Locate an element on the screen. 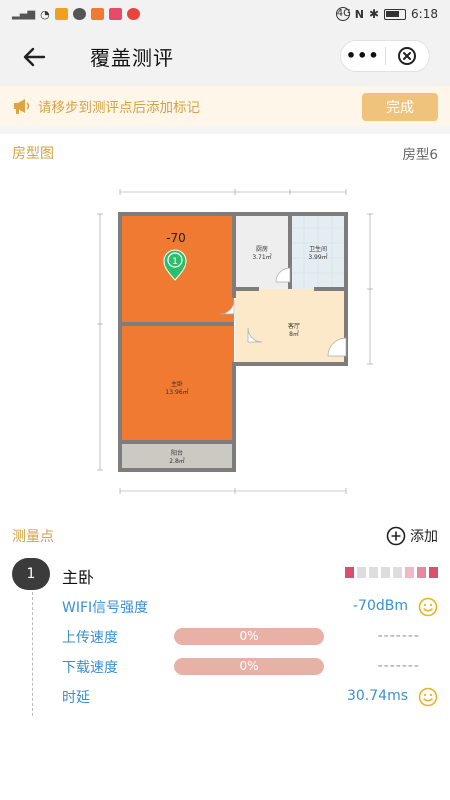  status-time: 6:18 is located at coordinates (424, 14).